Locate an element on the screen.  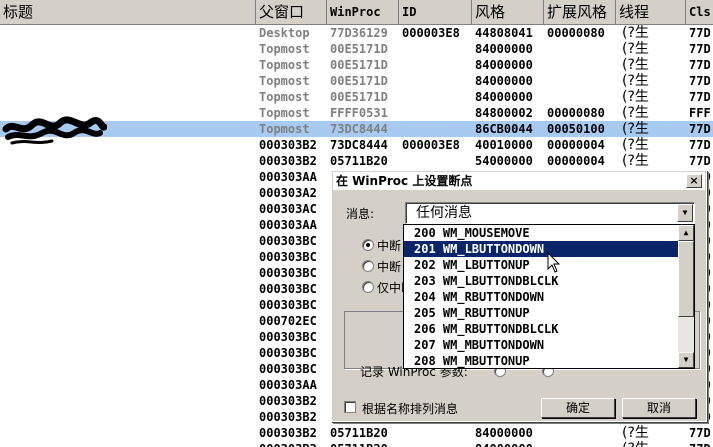
dropdown-item: 201 WM_LBUTTONDOWN is located at coordinates (541, 249).